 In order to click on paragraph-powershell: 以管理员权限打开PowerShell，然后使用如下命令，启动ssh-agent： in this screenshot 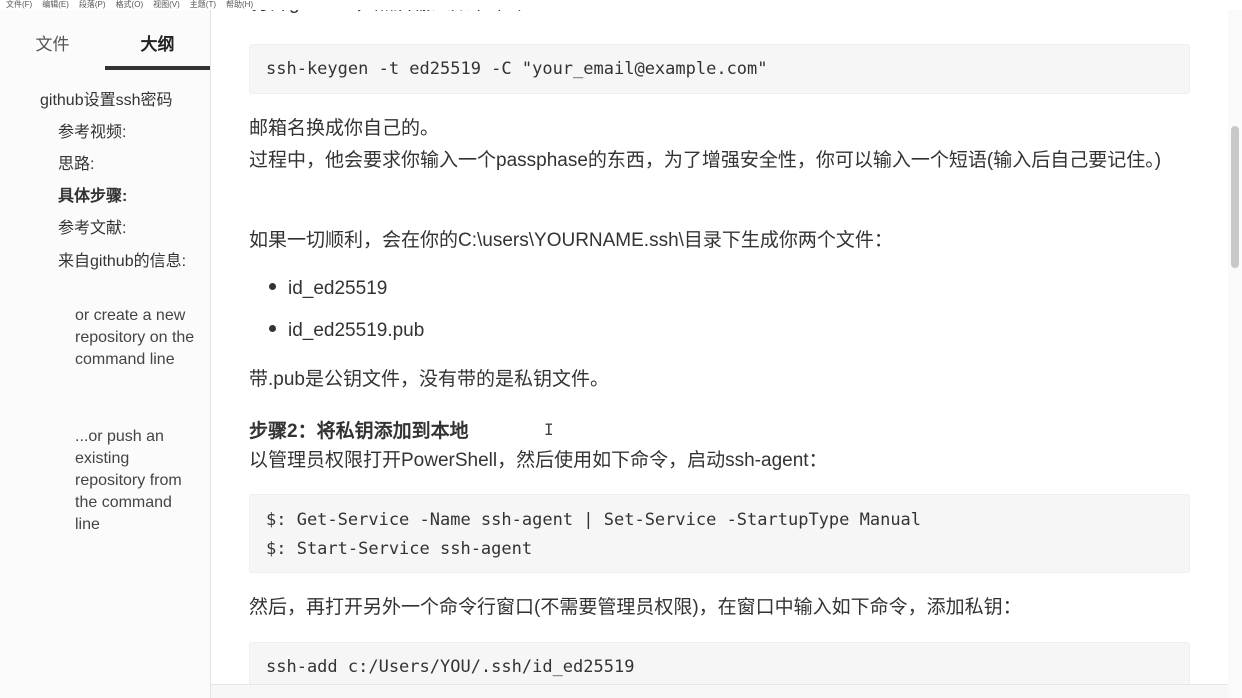, I will do `click(538, 460)`.